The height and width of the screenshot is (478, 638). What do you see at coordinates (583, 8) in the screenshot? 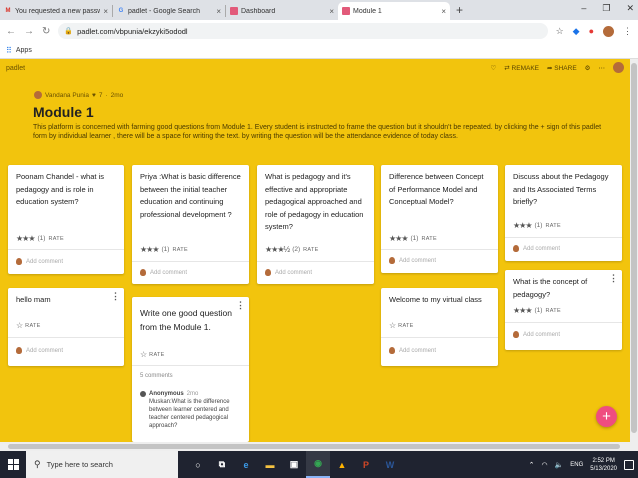
I see `minimize-icon: –` at bounding box center [583, 8].